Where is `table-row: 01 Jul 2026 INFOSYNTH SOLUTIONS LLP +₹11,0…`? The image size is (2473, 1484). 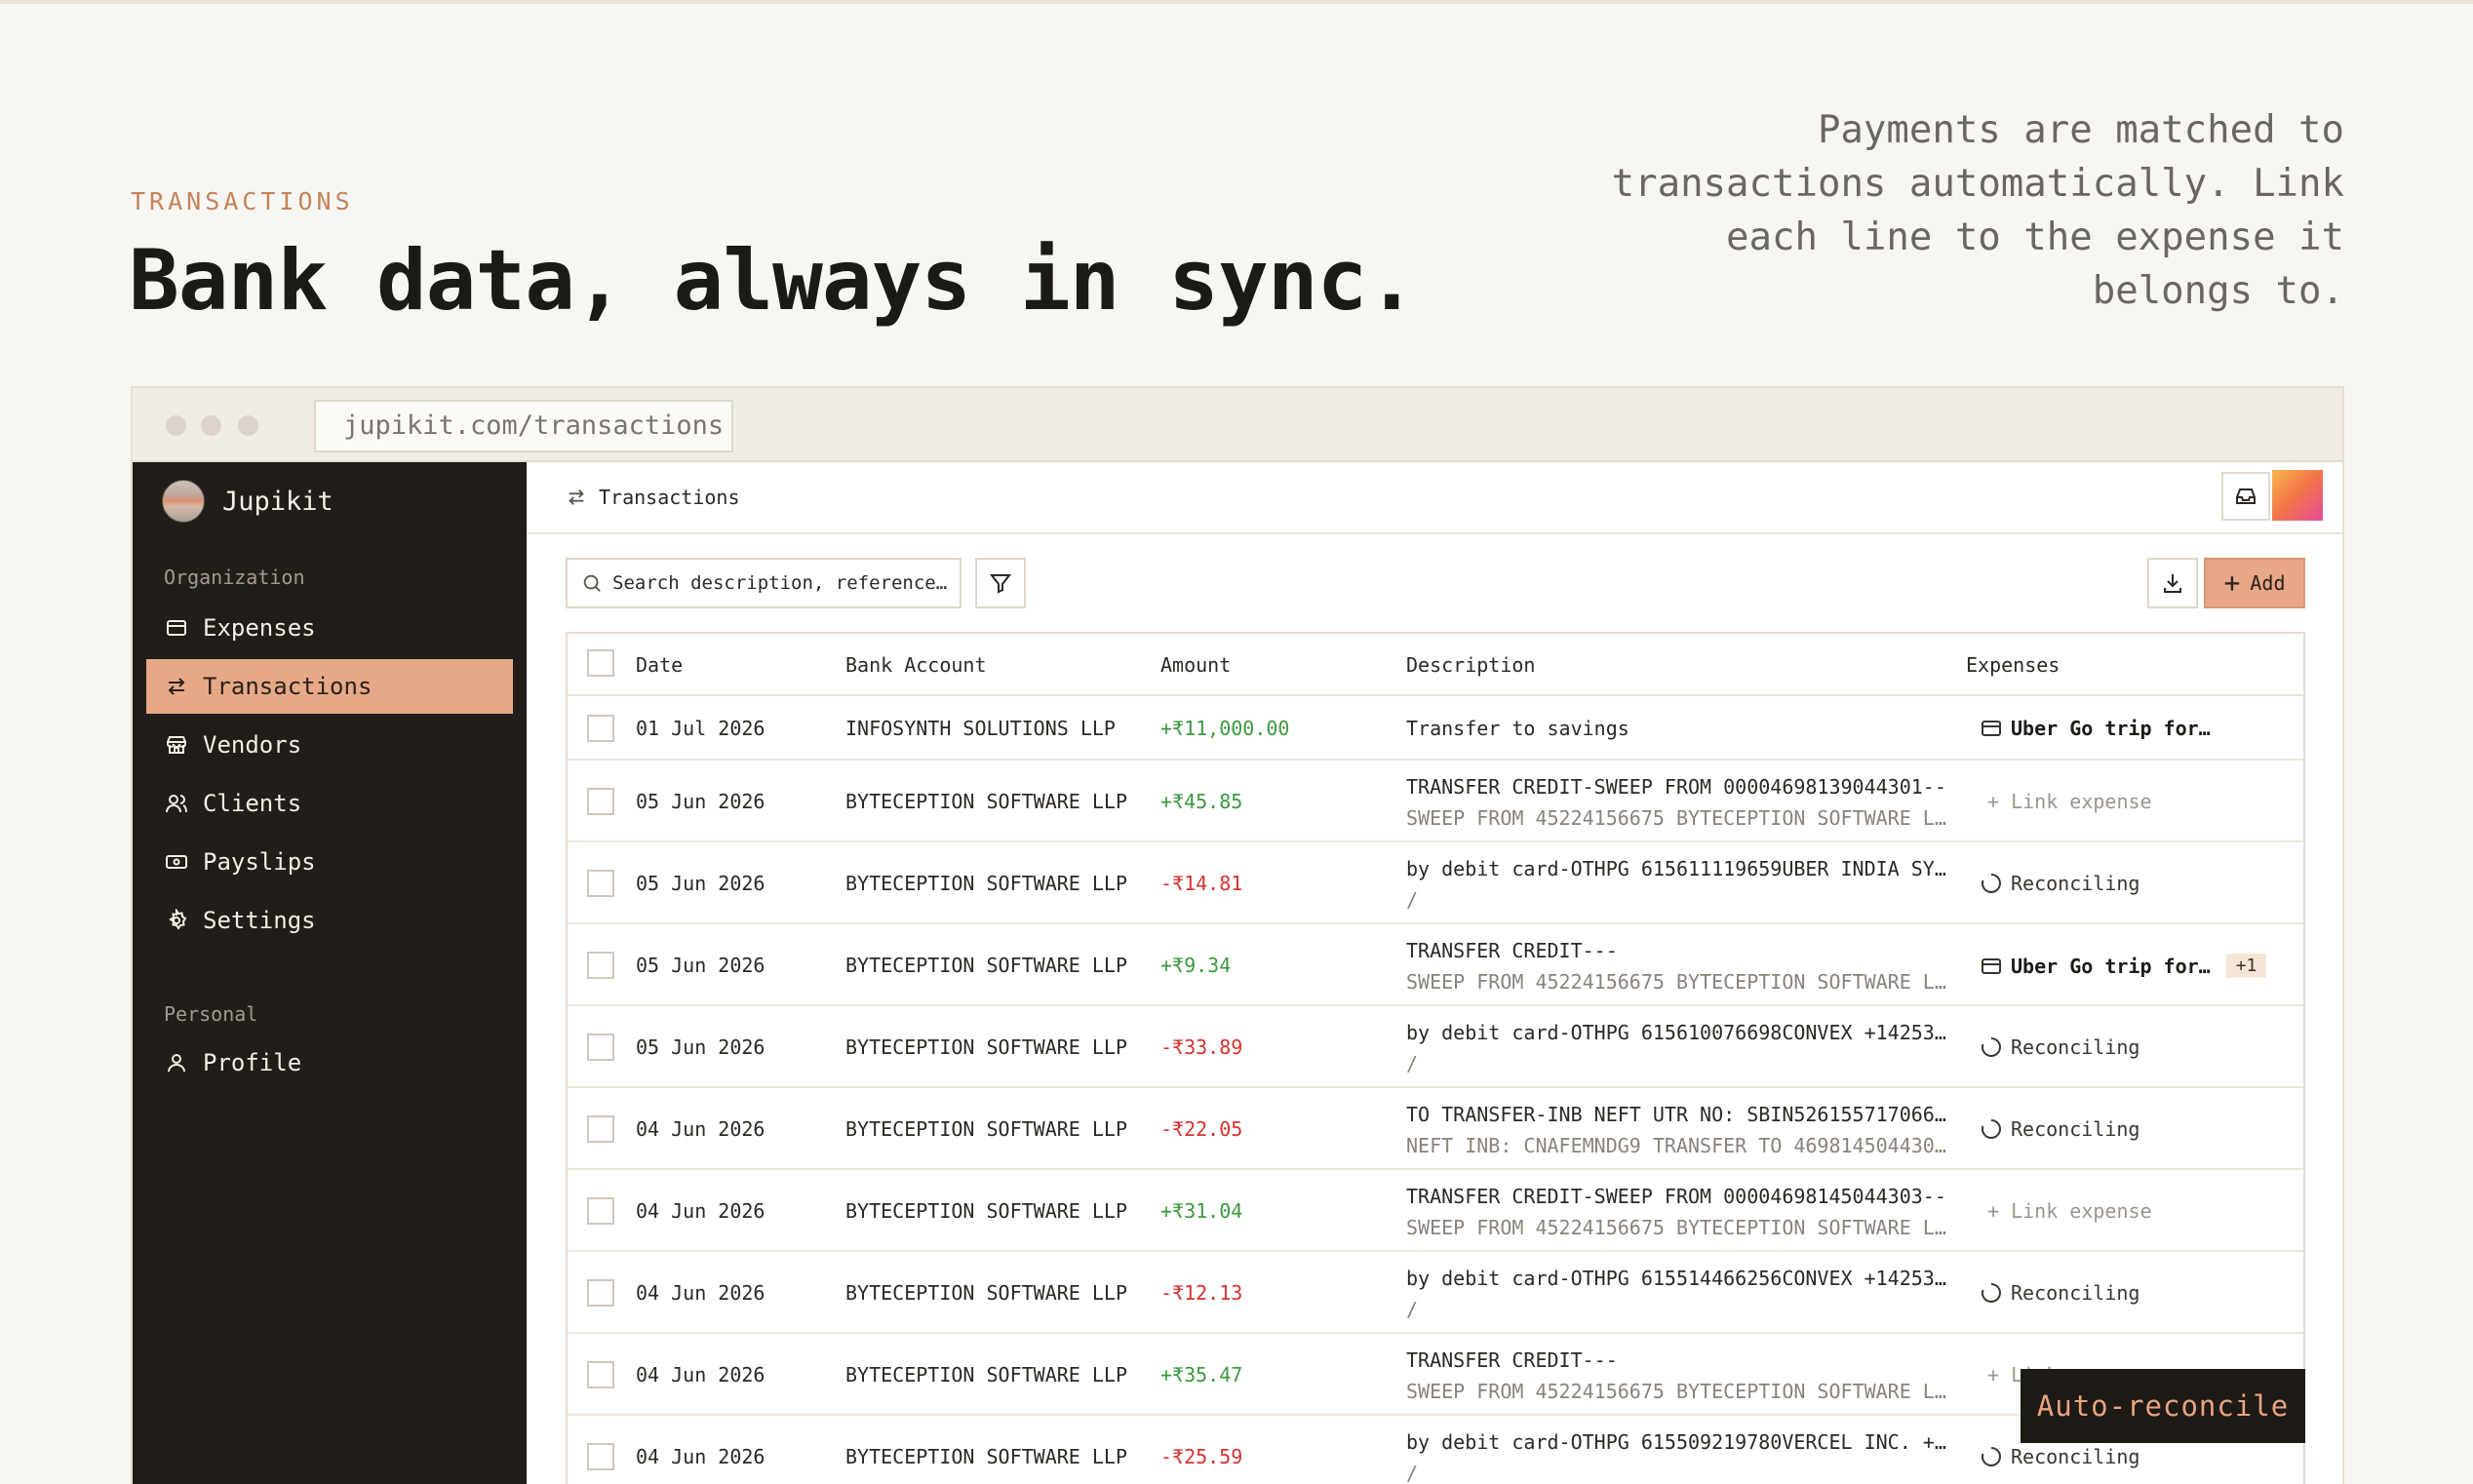 table-row: 01 Jul 2026 INFOSYNTH SOLUTIONS LLP +₹11,0… is located at coordinates (1435, 728).